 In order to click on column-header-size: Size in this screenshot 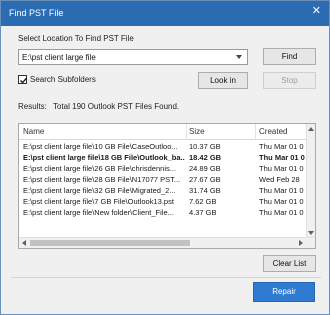, I will do `click(197, 131)`.